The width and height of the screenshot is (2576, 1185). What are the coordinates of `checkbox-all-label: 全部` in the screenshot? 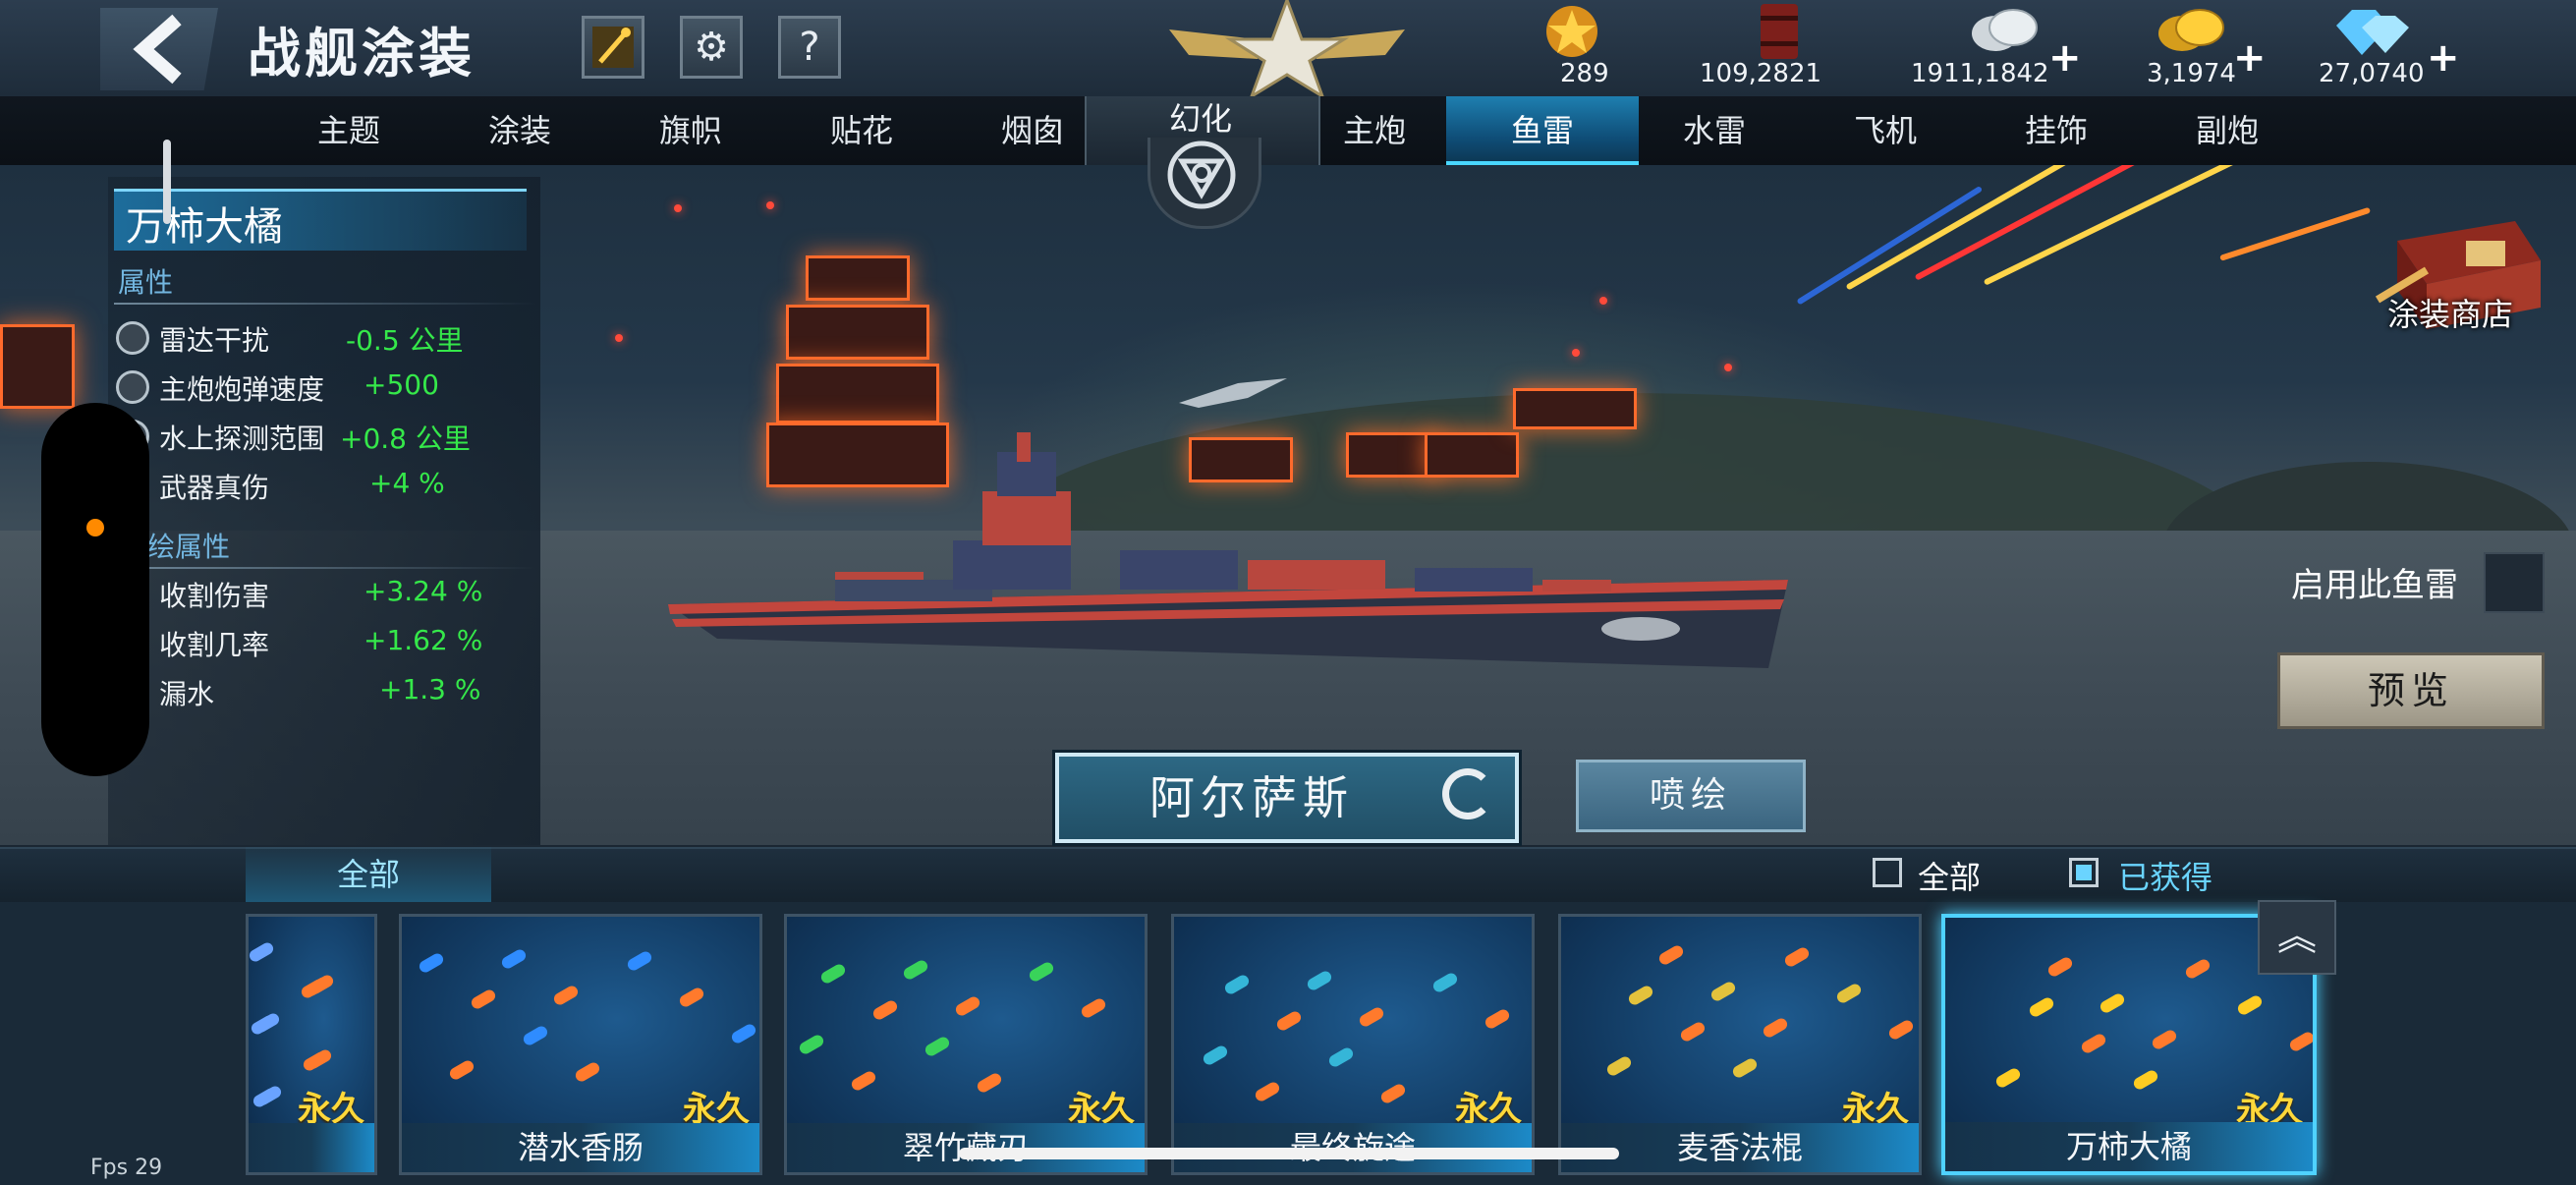 It's located at (1950, 878).